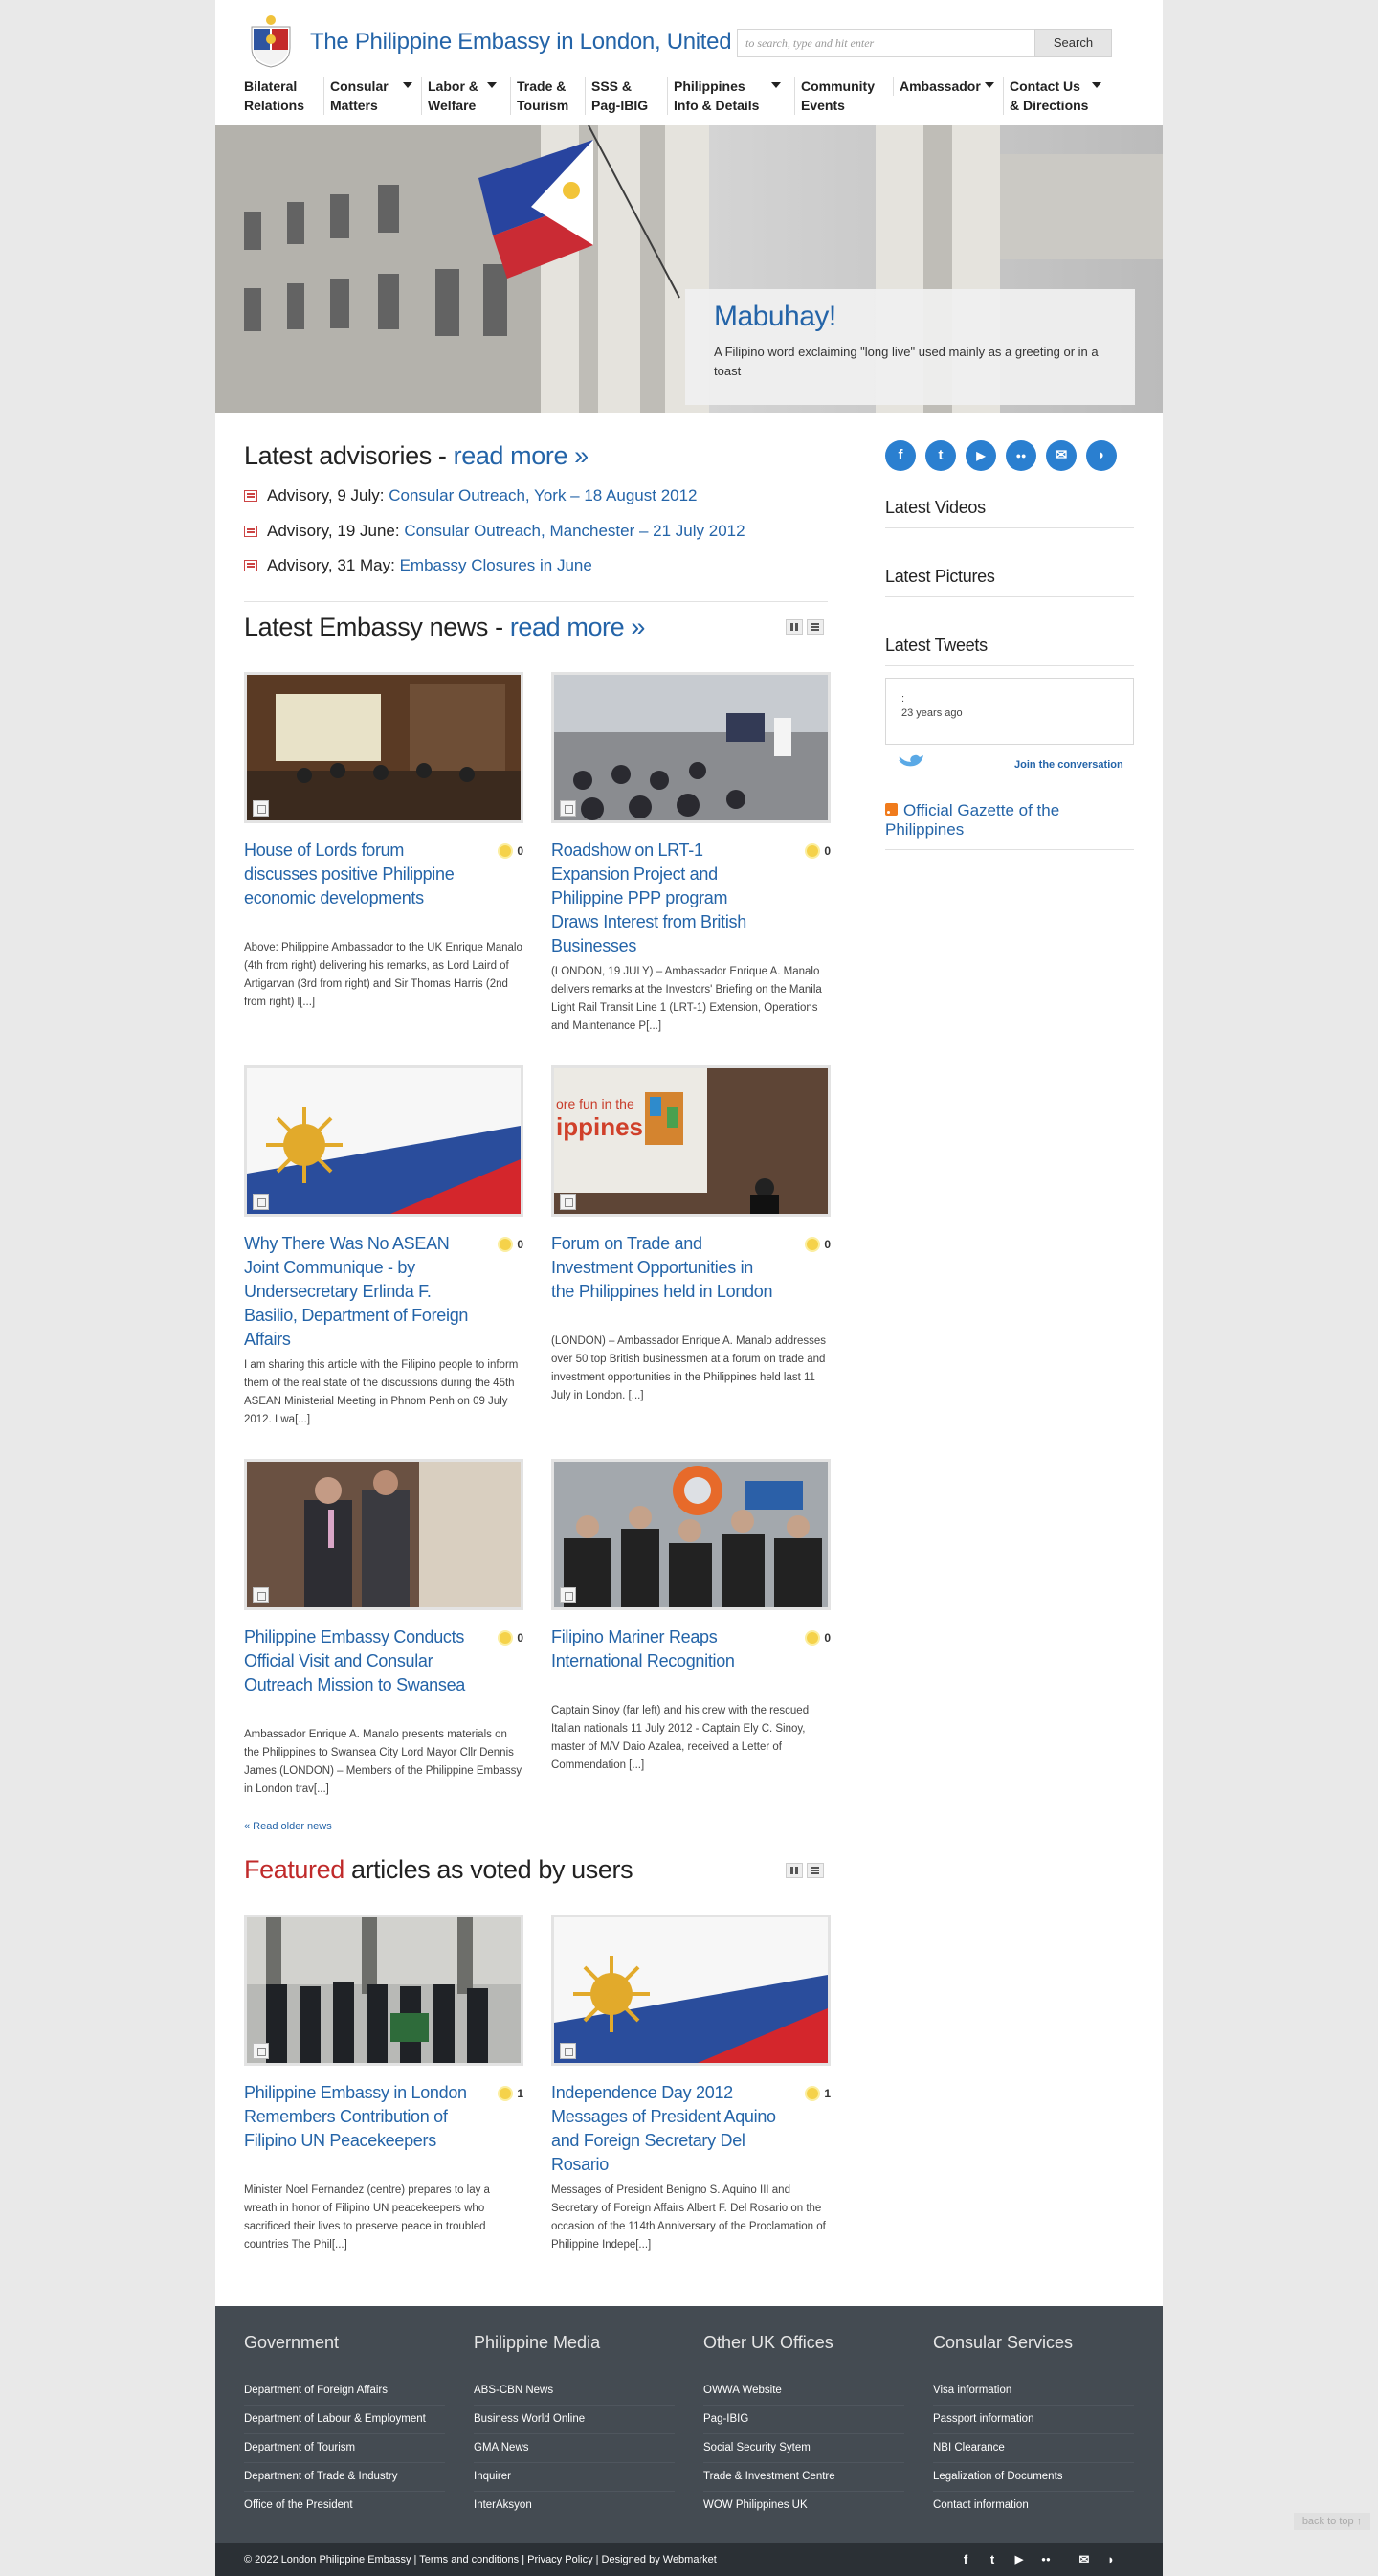 This screenshot has height=2576, width=1378. Describe the element at coordinates (520, 1638) in the screenshot. I see `vote-number: 0` at that location.